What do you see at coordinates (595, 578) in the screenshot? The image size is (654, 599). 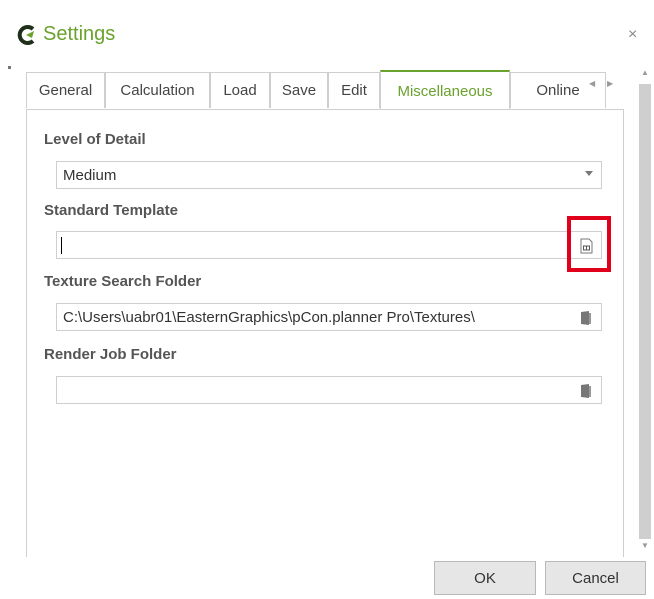 I see `cancel-button: Cancel` at bounding box center [595, 578].